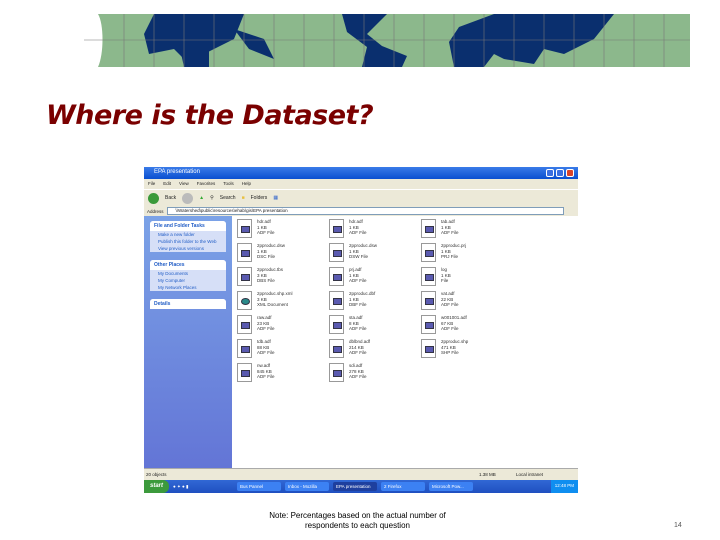 The width and height of the screenshot is (720, 540). What do you see at coordinates (153, 198) in the screenshot?
I see `back-icon` at bounding box center [153, 198].